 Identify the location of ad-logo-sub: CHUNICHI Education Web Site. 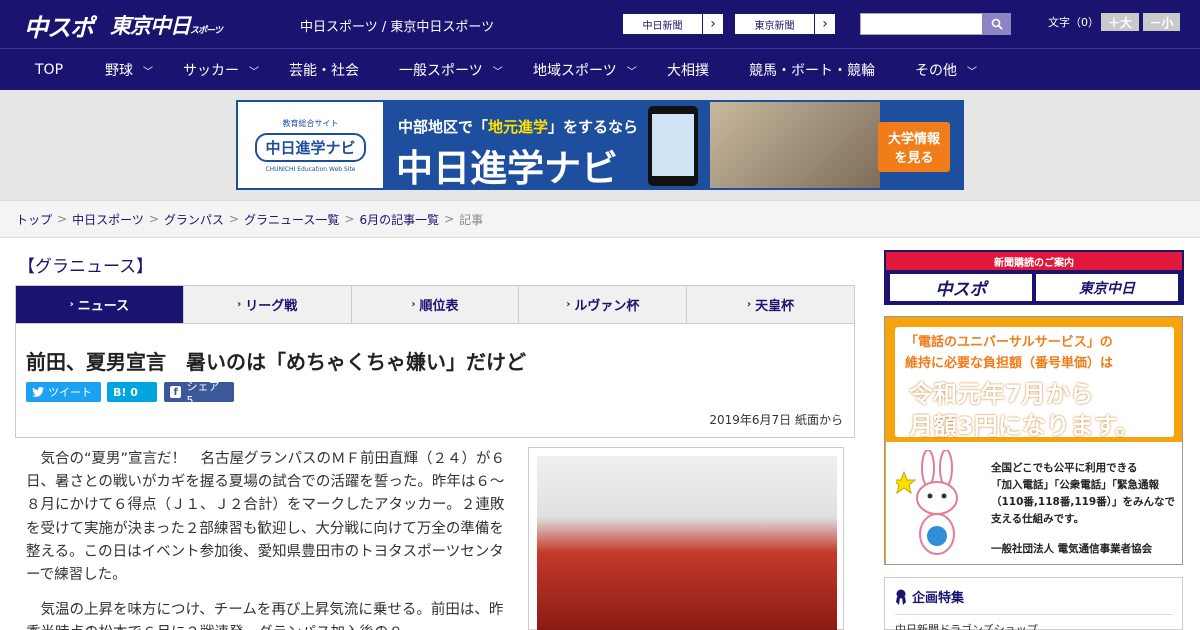
(310, 169).